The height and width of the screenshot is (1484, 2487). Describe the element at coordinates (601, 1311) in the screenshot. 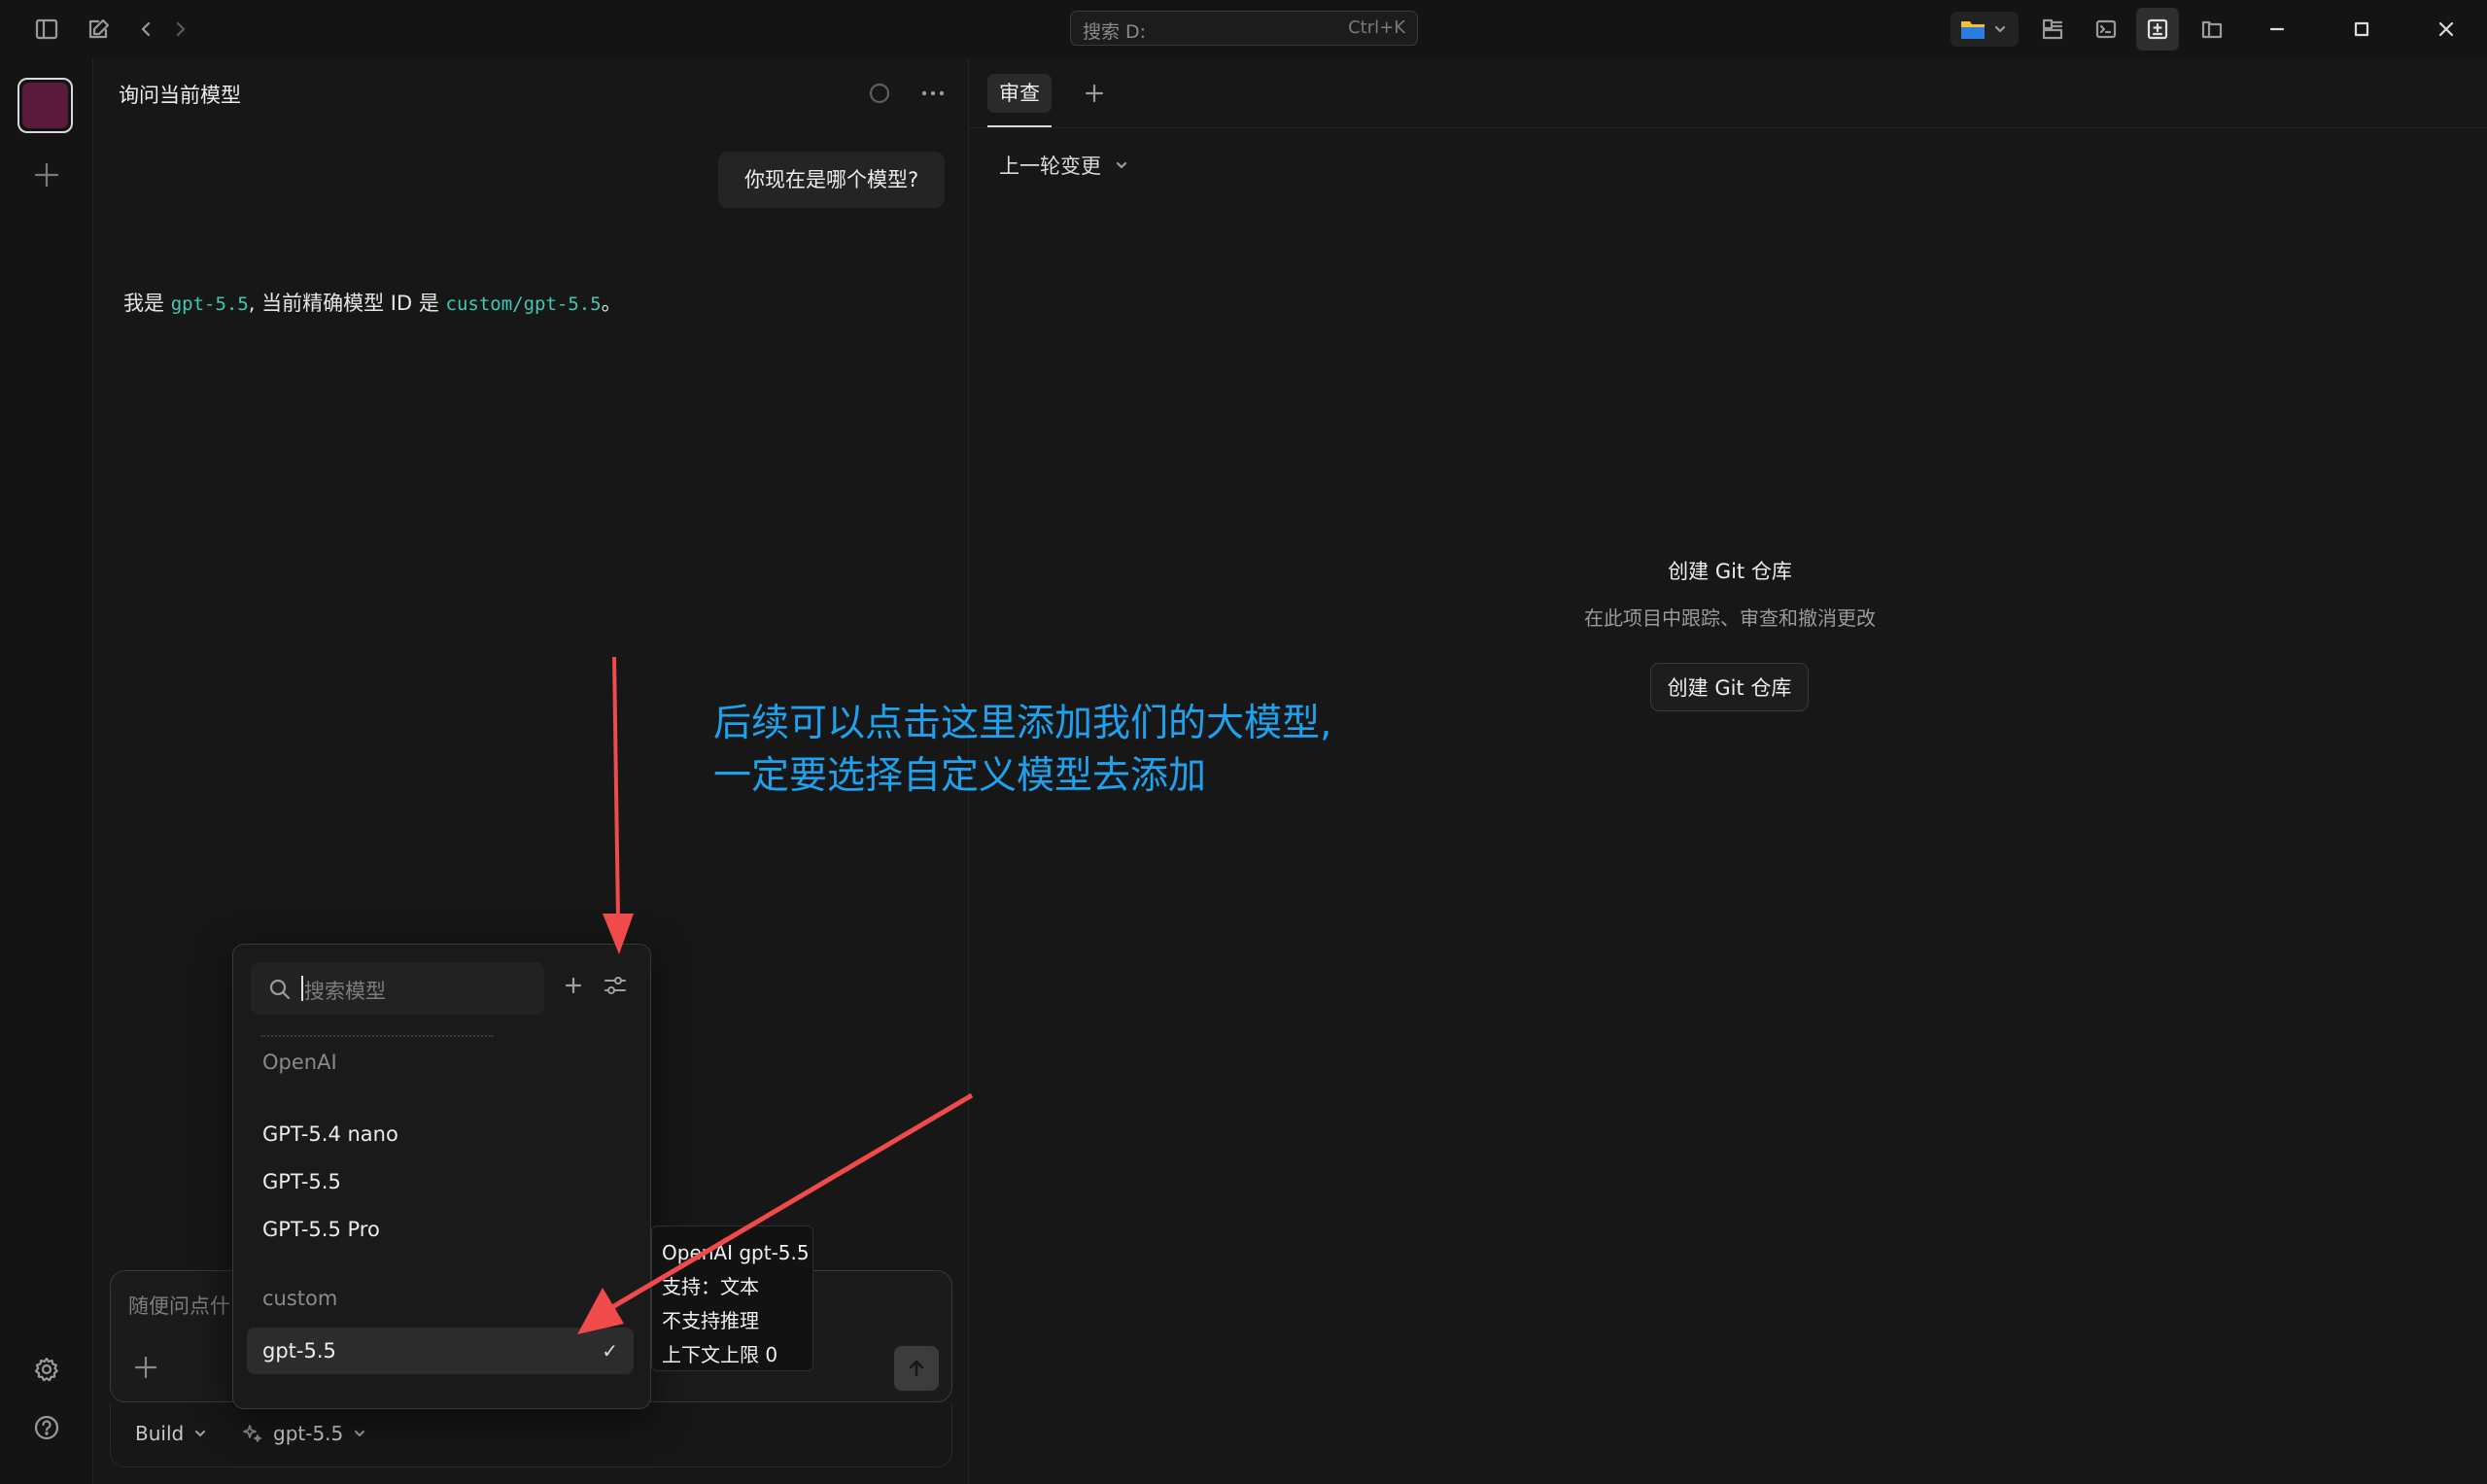

I see `annotation-arrowhead-diagonal` at that location.